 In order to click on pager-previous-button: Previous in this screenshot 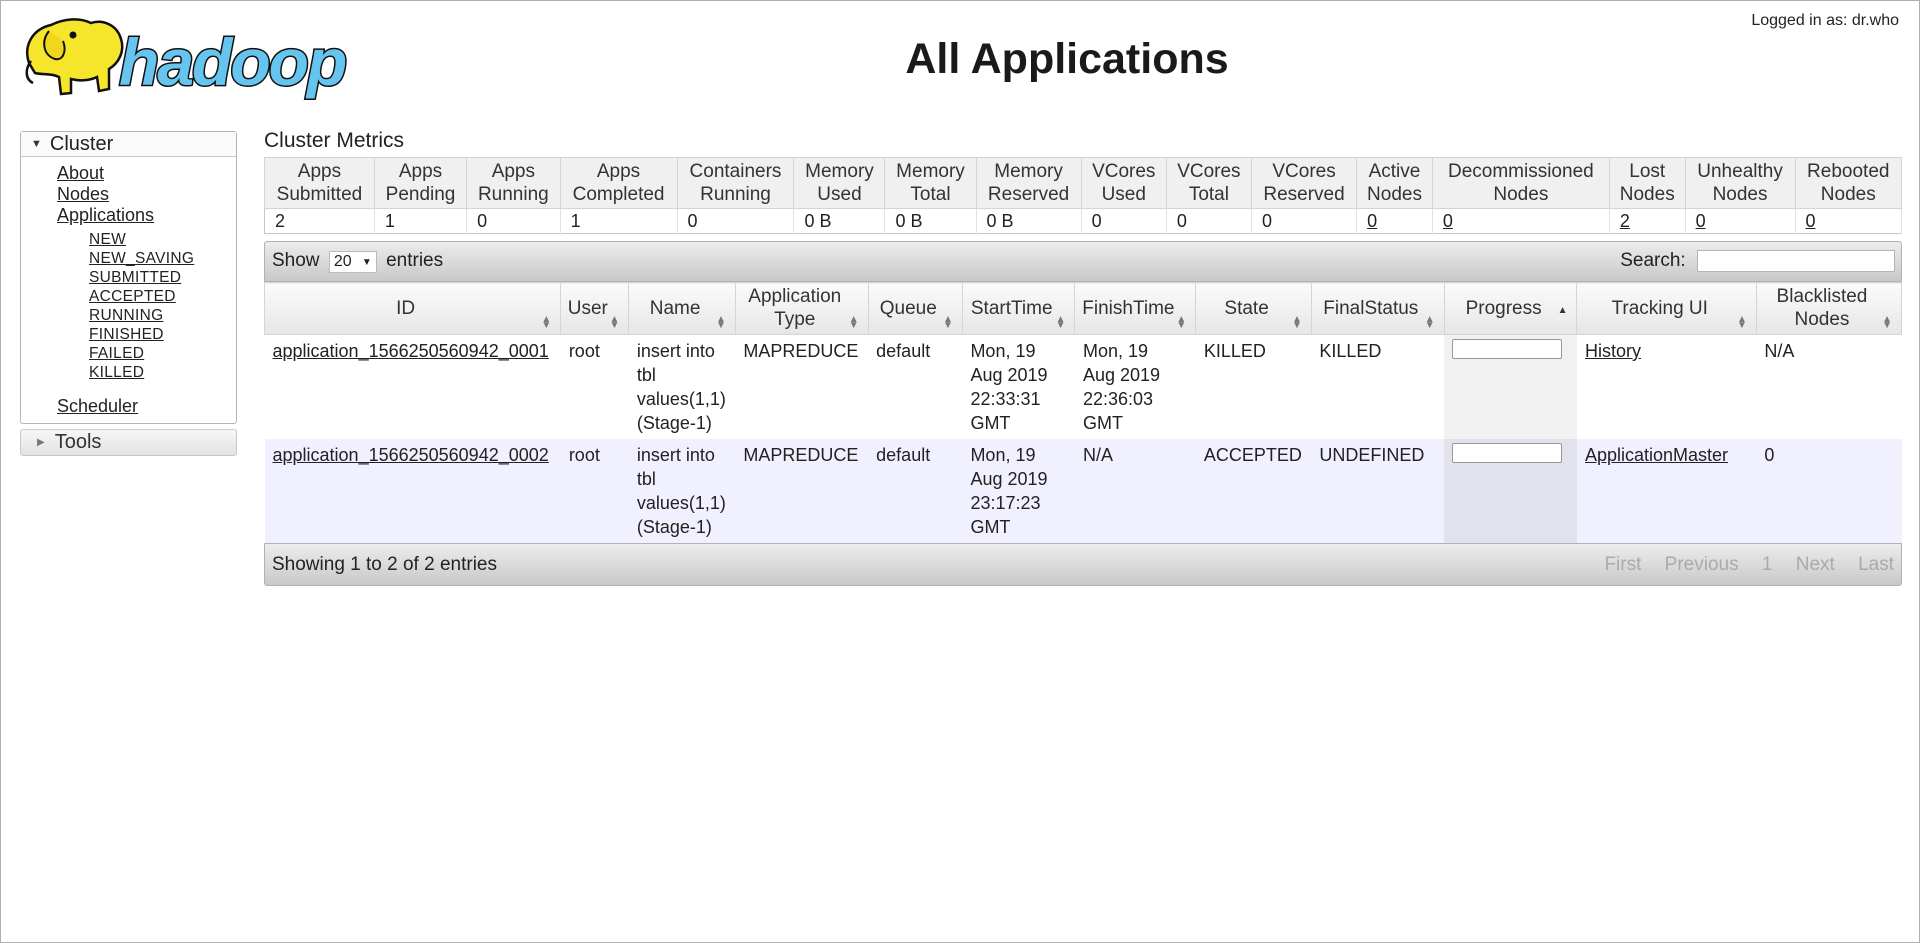, I will do `click(1702, 564)`.